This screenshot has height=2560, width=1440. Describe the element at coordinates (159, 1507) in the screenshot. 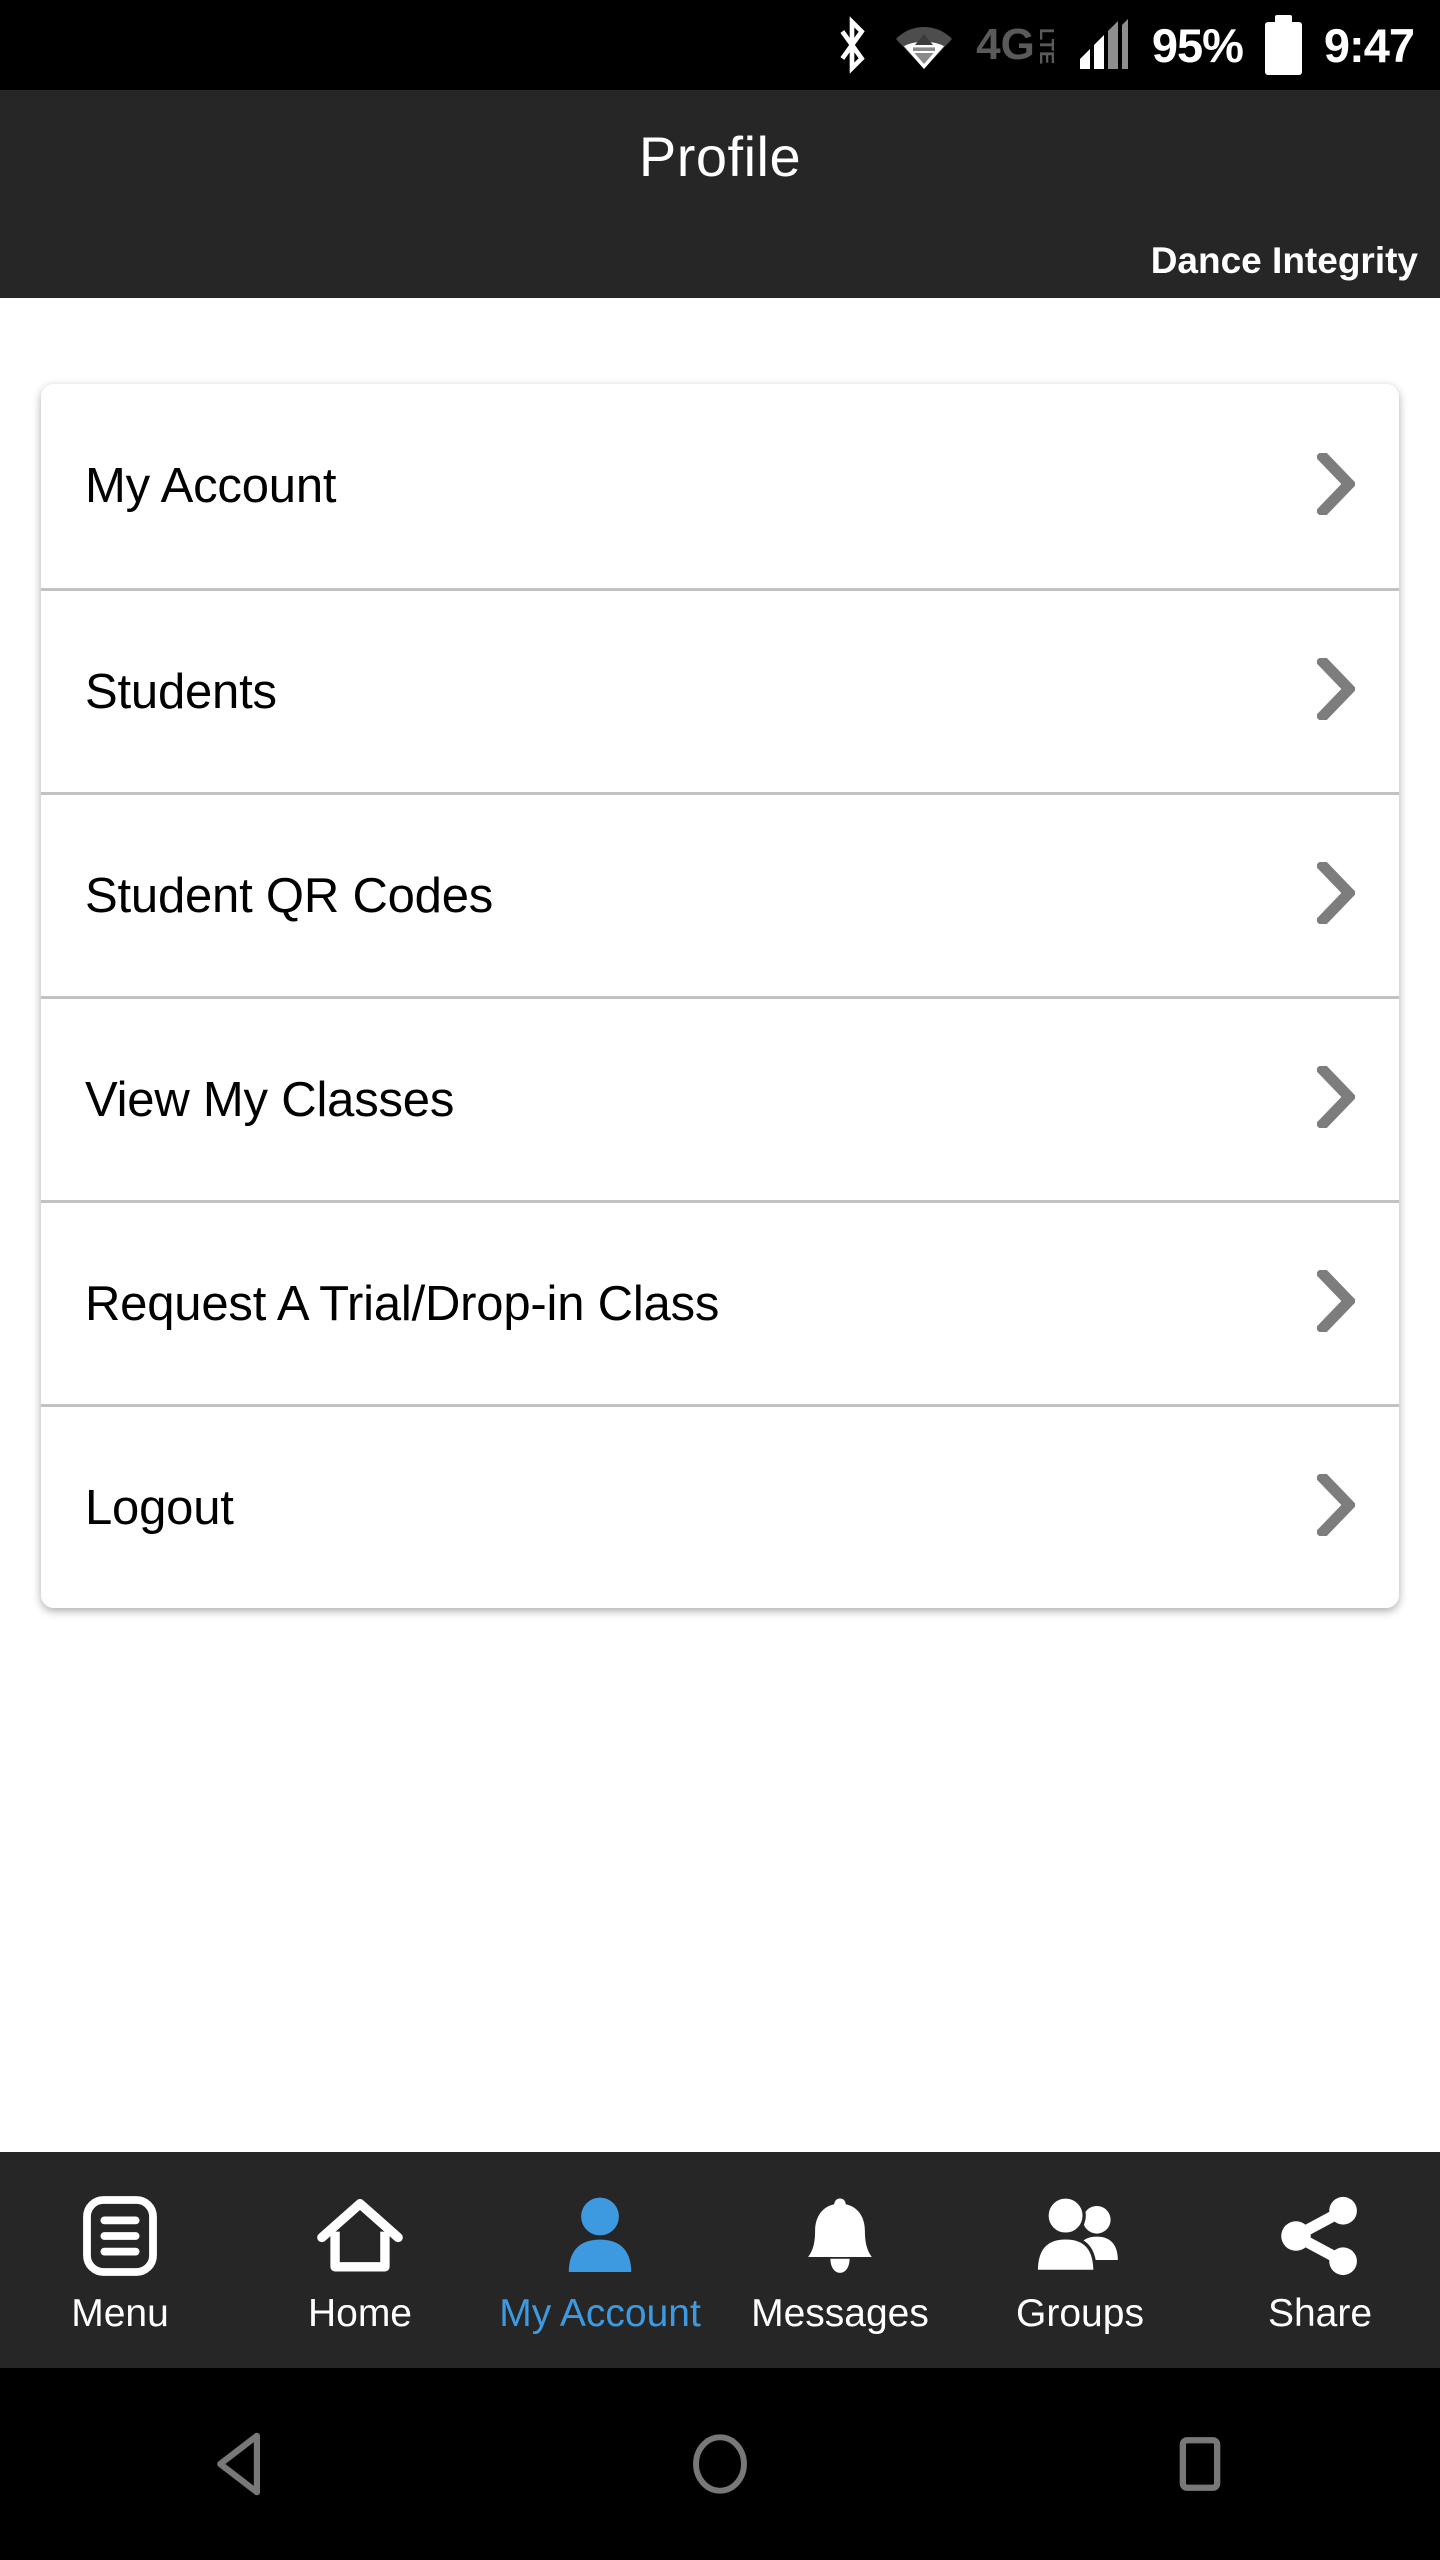

I see `menu-item-label: Logout` at that location.